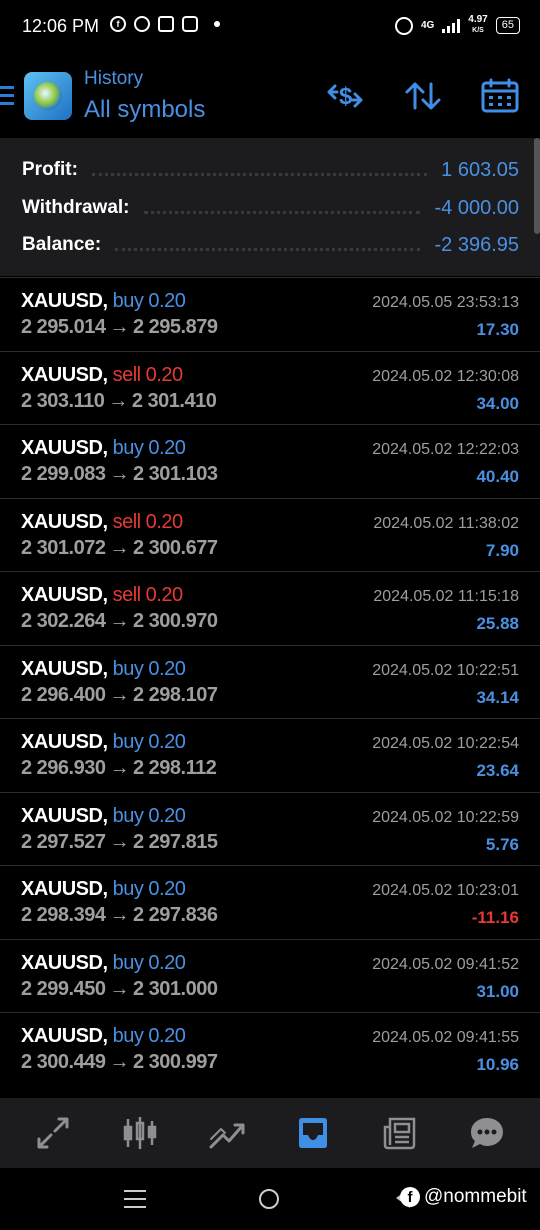 This screenshot has width=540, height=1230. What do you see at coordinates (445, 670) in the screenshot?
I see `trade-datetime: 2024.05.02 10:22:51` at bounding box center [445, 670].